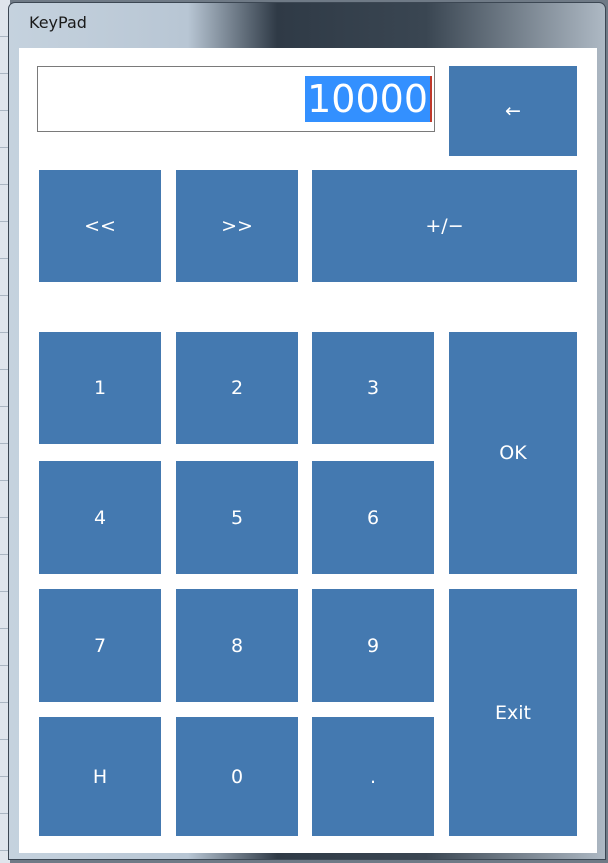 Image resolution: width=608 pixels, height=863 pixels. What do you see at coordinates (100, 226) in the screenshot?
I see `cursor-left-button: <<` at bounding box center [100, 226].